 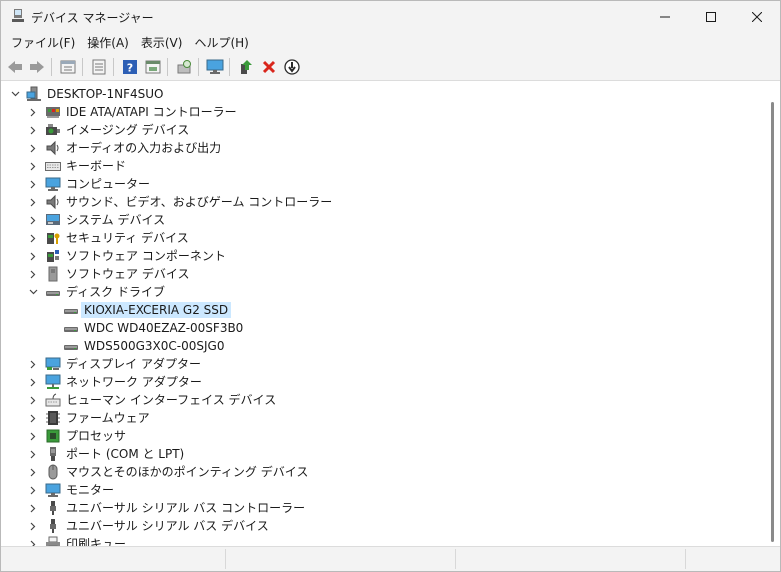 What do you see at coordinates (383, 112) in the screenshot?
I see `tree-category: IDE ATA/ATAPI コントローラー` at bounding box center [383, 112].